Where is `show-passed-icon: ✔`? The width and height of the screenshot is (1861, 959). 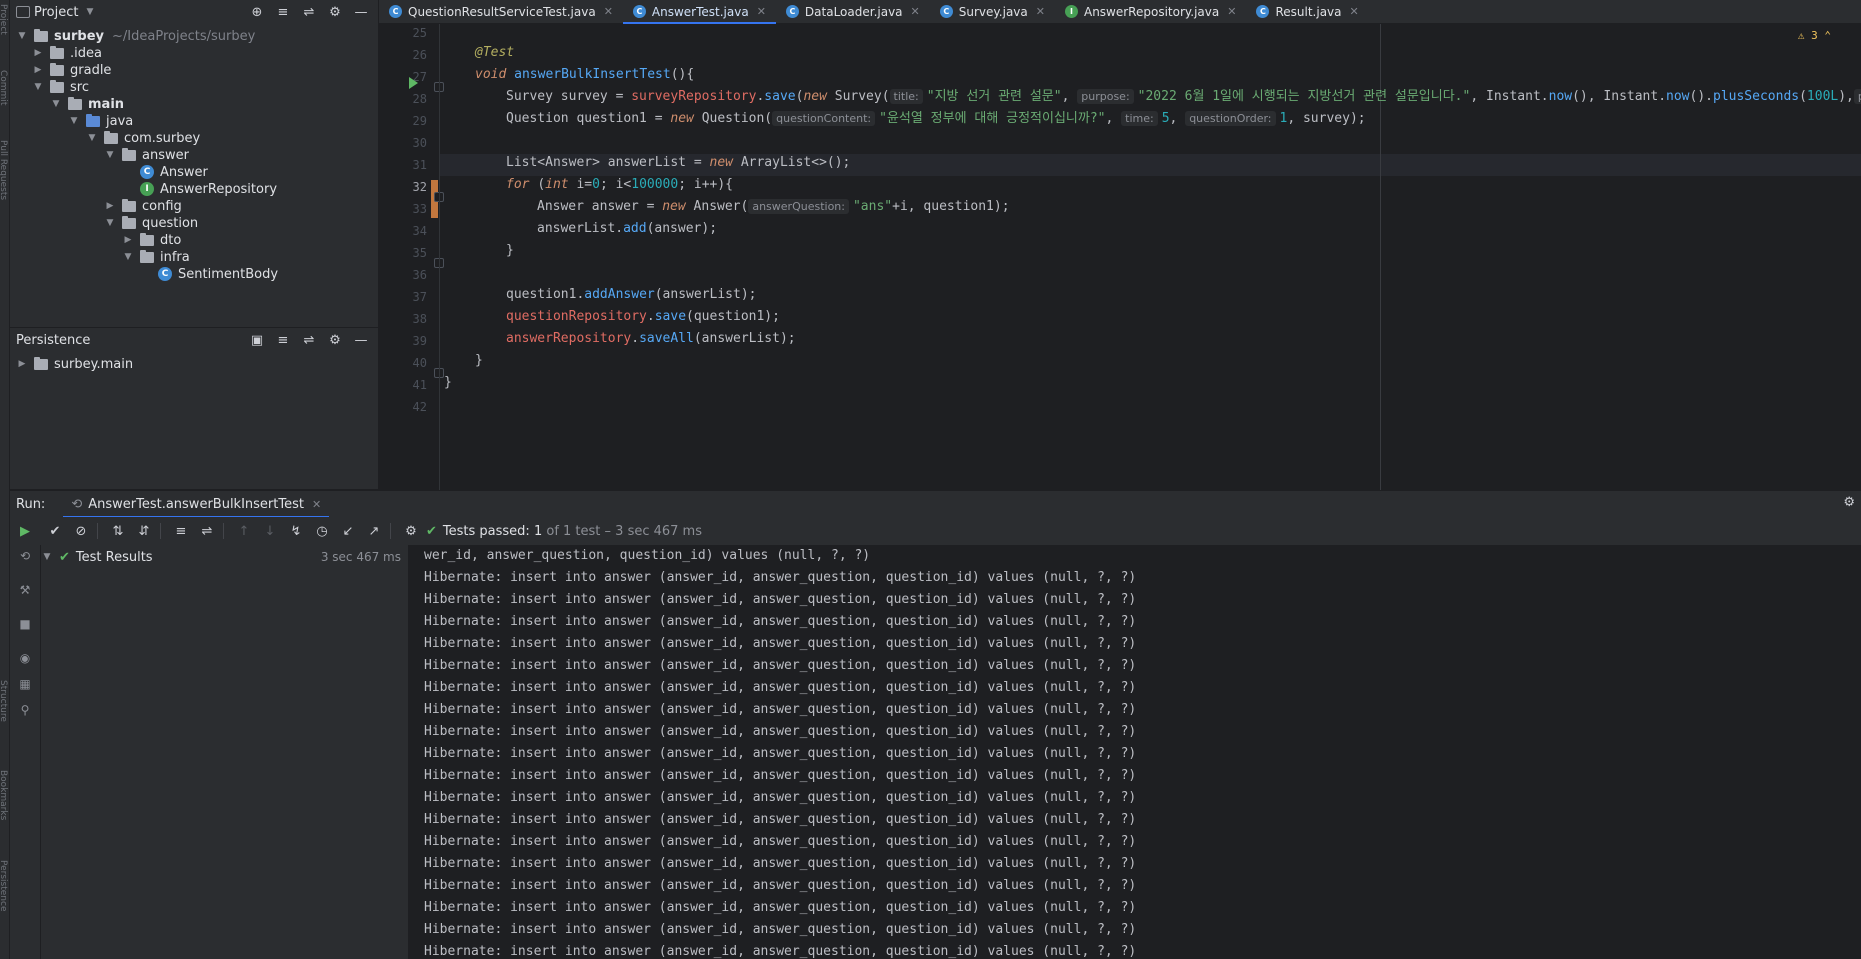 show-passed-icon: ✔ is located at coordinates (55, 531).